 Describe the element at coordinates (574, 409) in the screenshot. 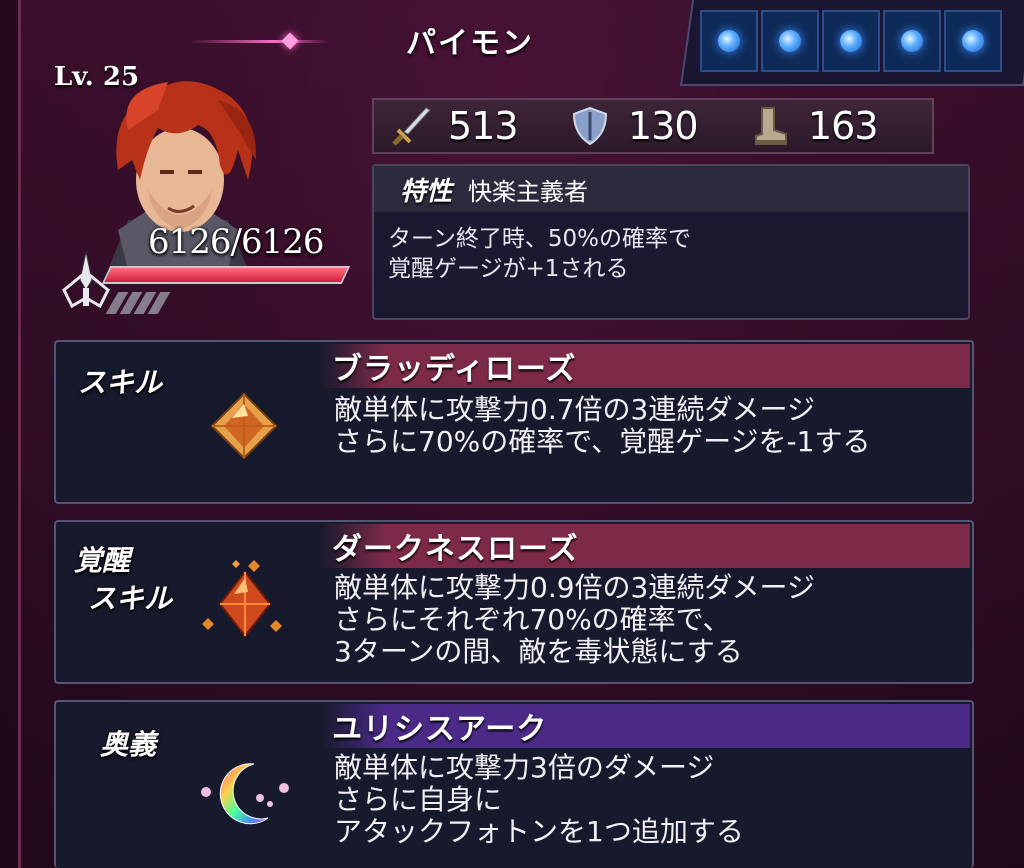

I see `skill-desc-line: 敵単体に攻撃力0.7倍の3連続ダメージ` at that location.